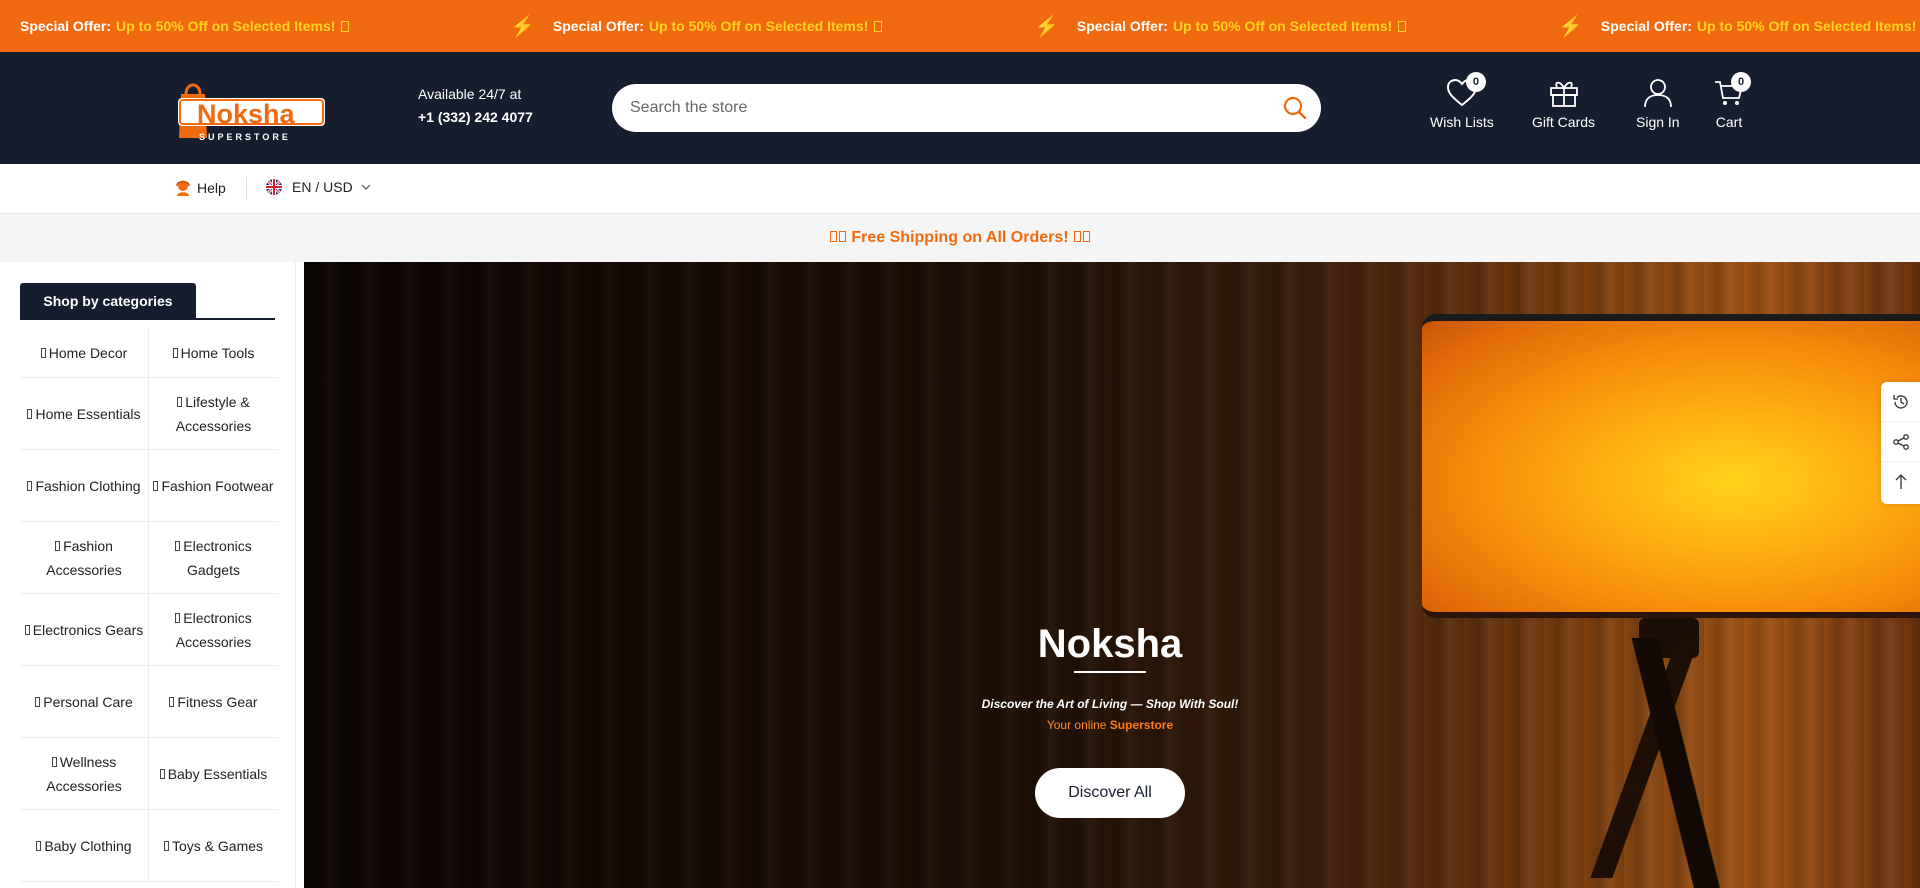 This screenshot has height=888, width=1920. Describe the element at coordinates (1295, 108) in the screenshot. I see `search-icon` at that location.